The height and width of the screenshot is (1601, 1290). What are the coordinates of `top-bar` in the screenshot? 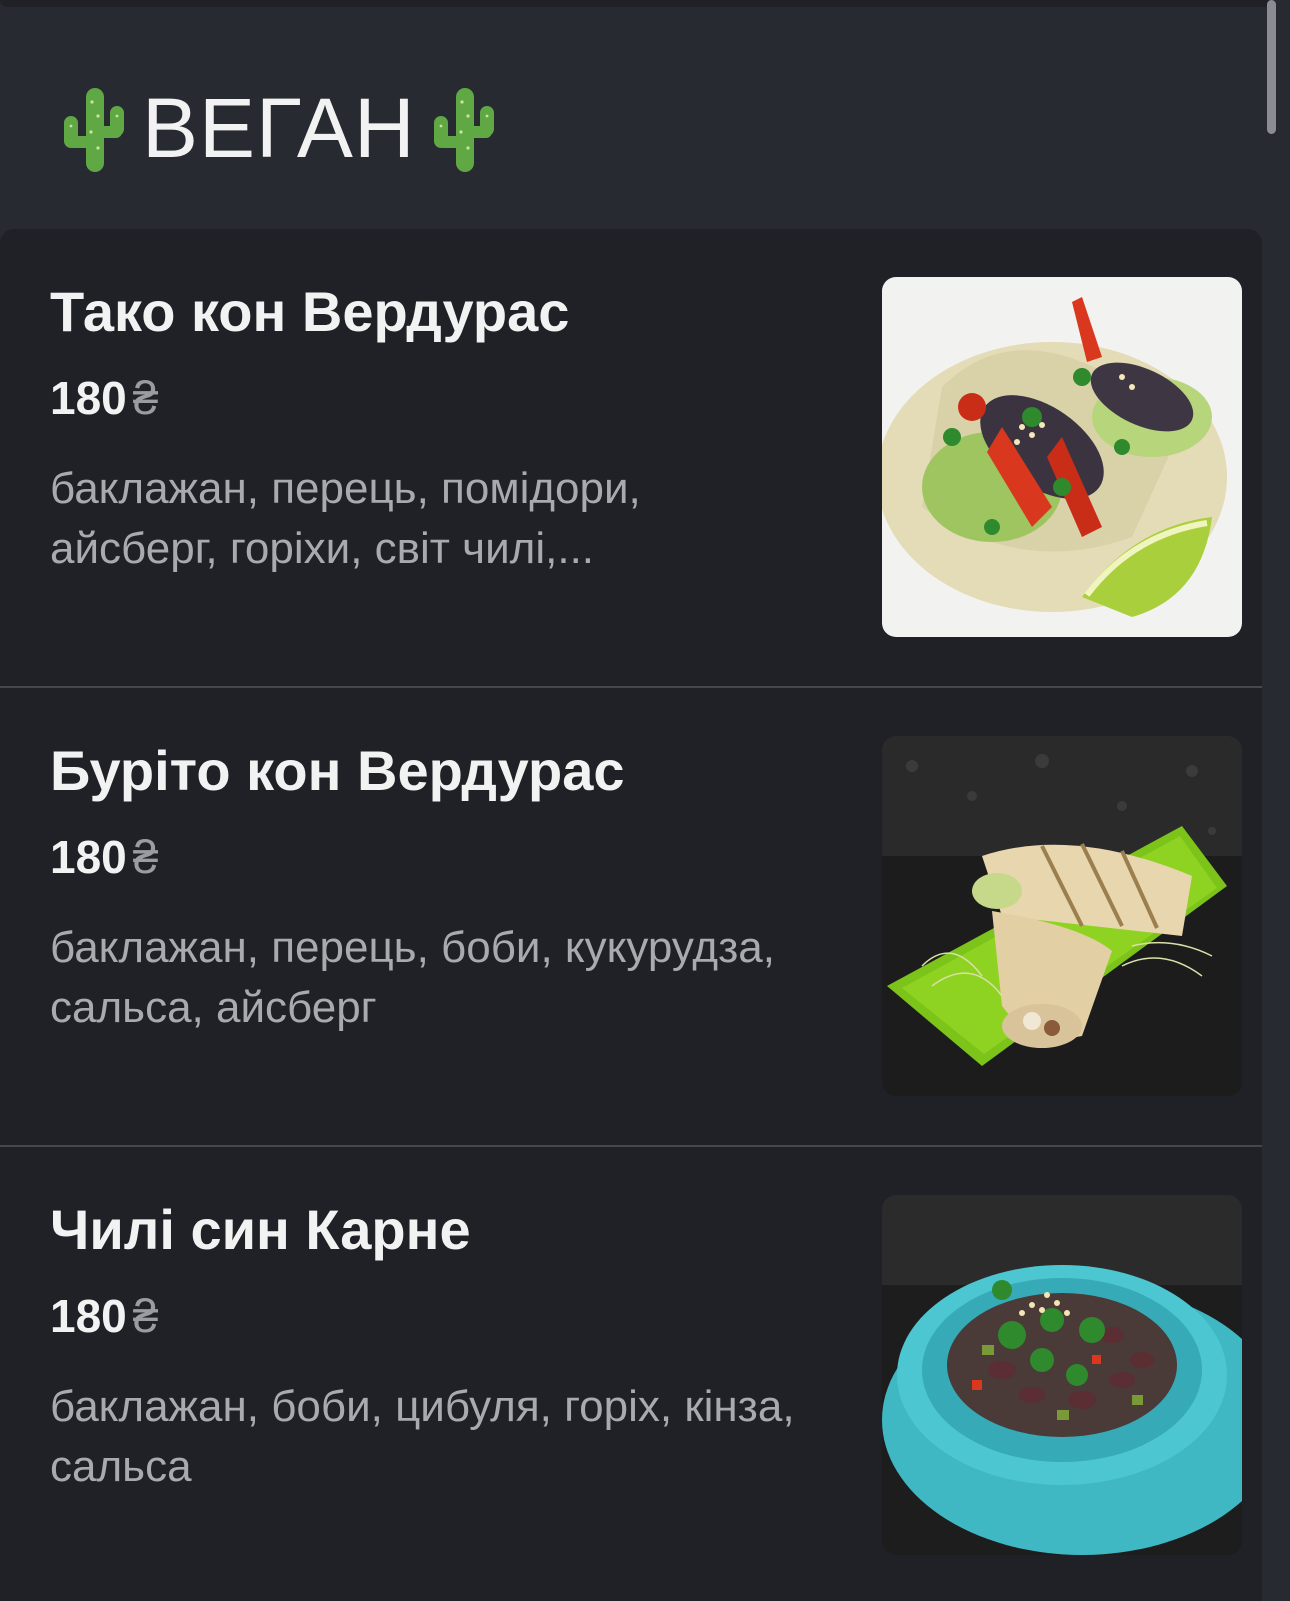 It's located at (635, 3).